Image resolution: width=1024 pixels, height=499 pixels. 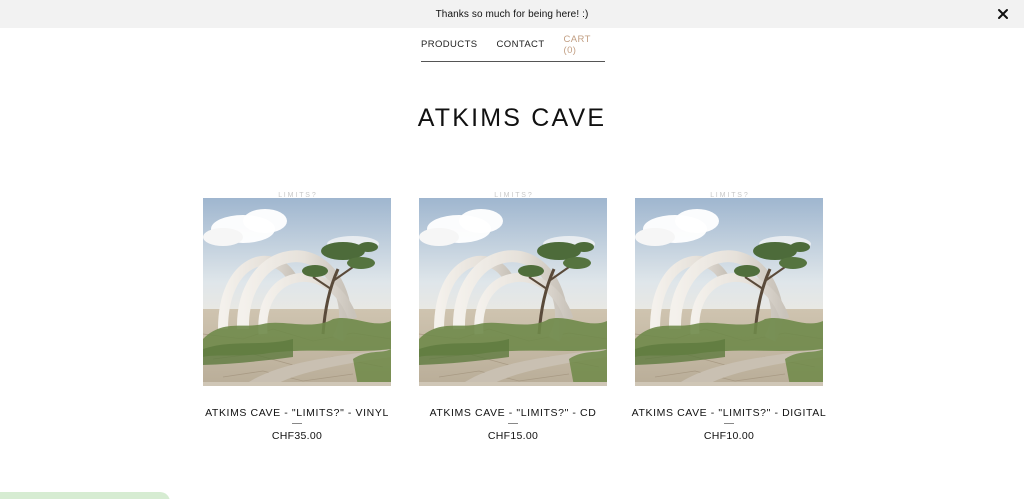 What do you see at coordinates (297, 436) in the screenshot?
I see `product-price: CHF35.00` at bounding box center [297, 436].